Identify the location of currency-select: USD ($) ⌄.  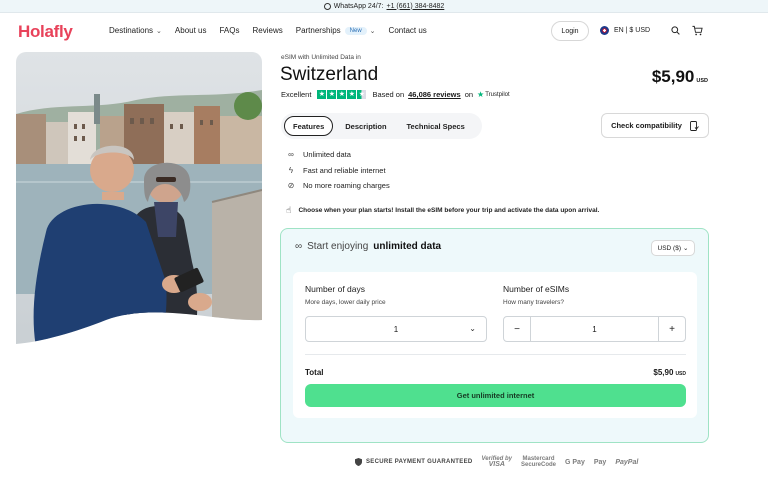
(673, 248).